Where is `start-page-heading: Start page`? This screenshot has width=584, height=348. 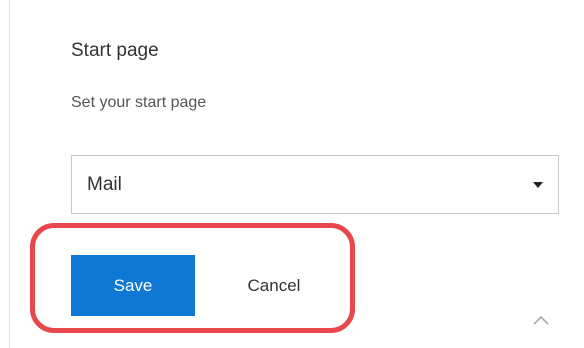
start-page-heading: Start page is located at coordinates (115, 50).